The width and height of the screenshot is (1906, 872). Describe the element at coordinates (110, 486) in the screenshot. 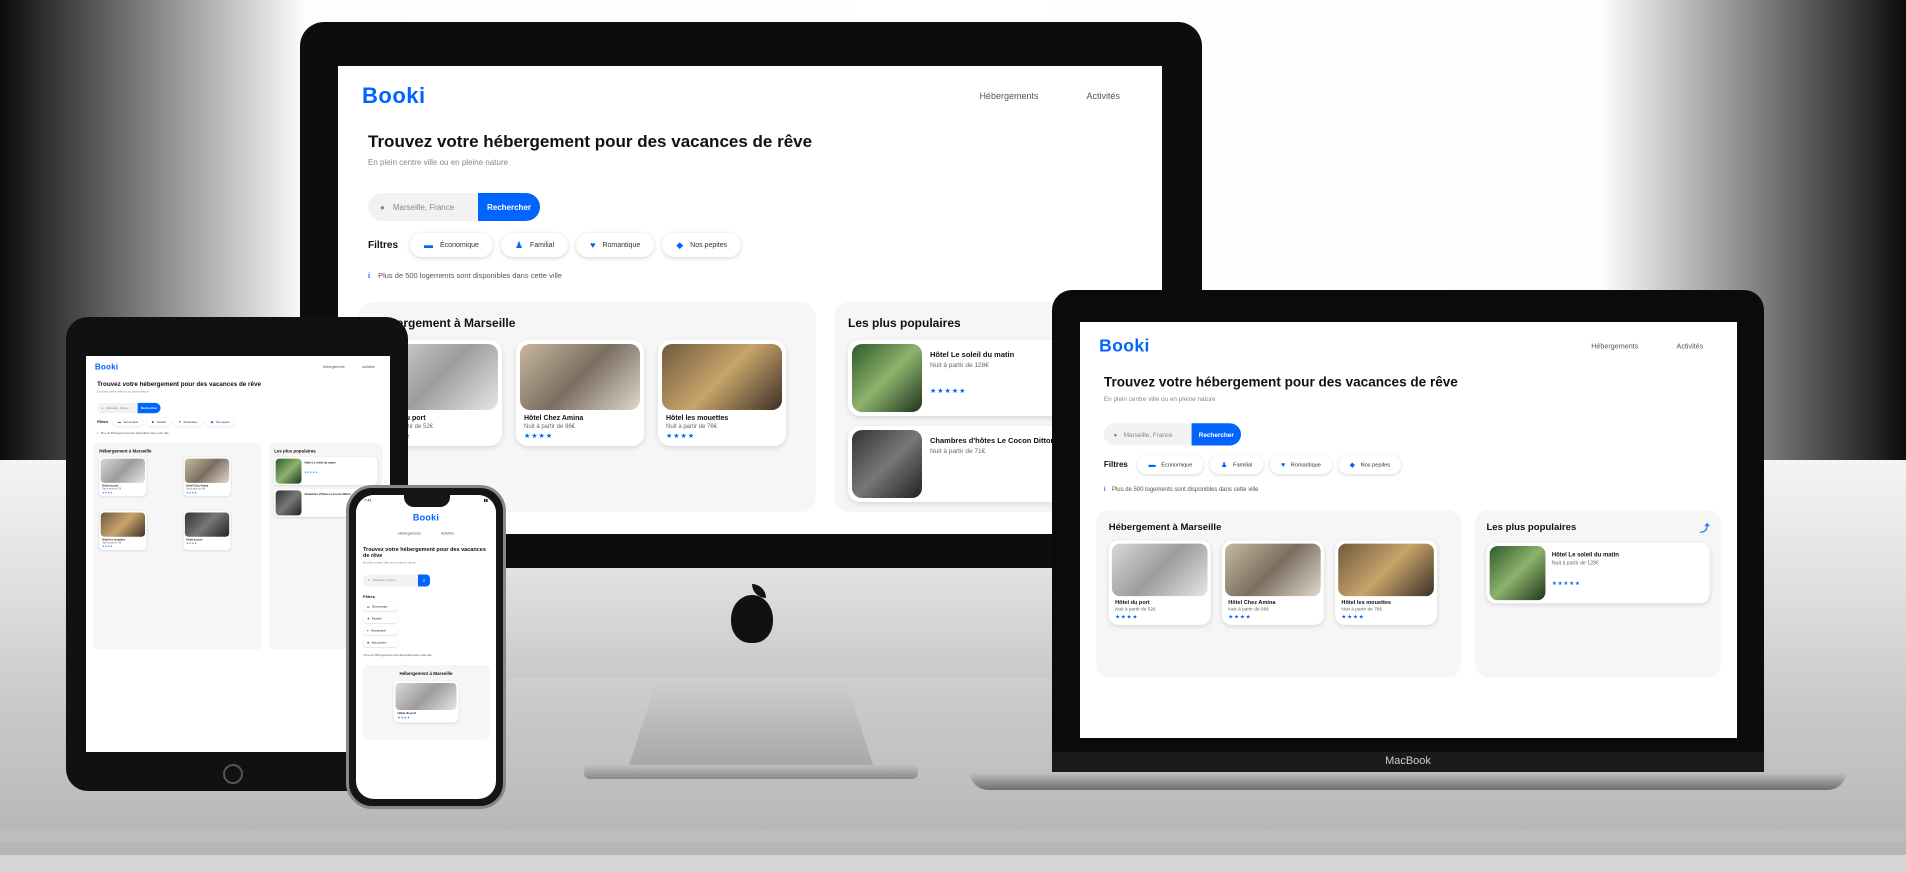

I see `hotel-name: Hôtel du port` at that location.